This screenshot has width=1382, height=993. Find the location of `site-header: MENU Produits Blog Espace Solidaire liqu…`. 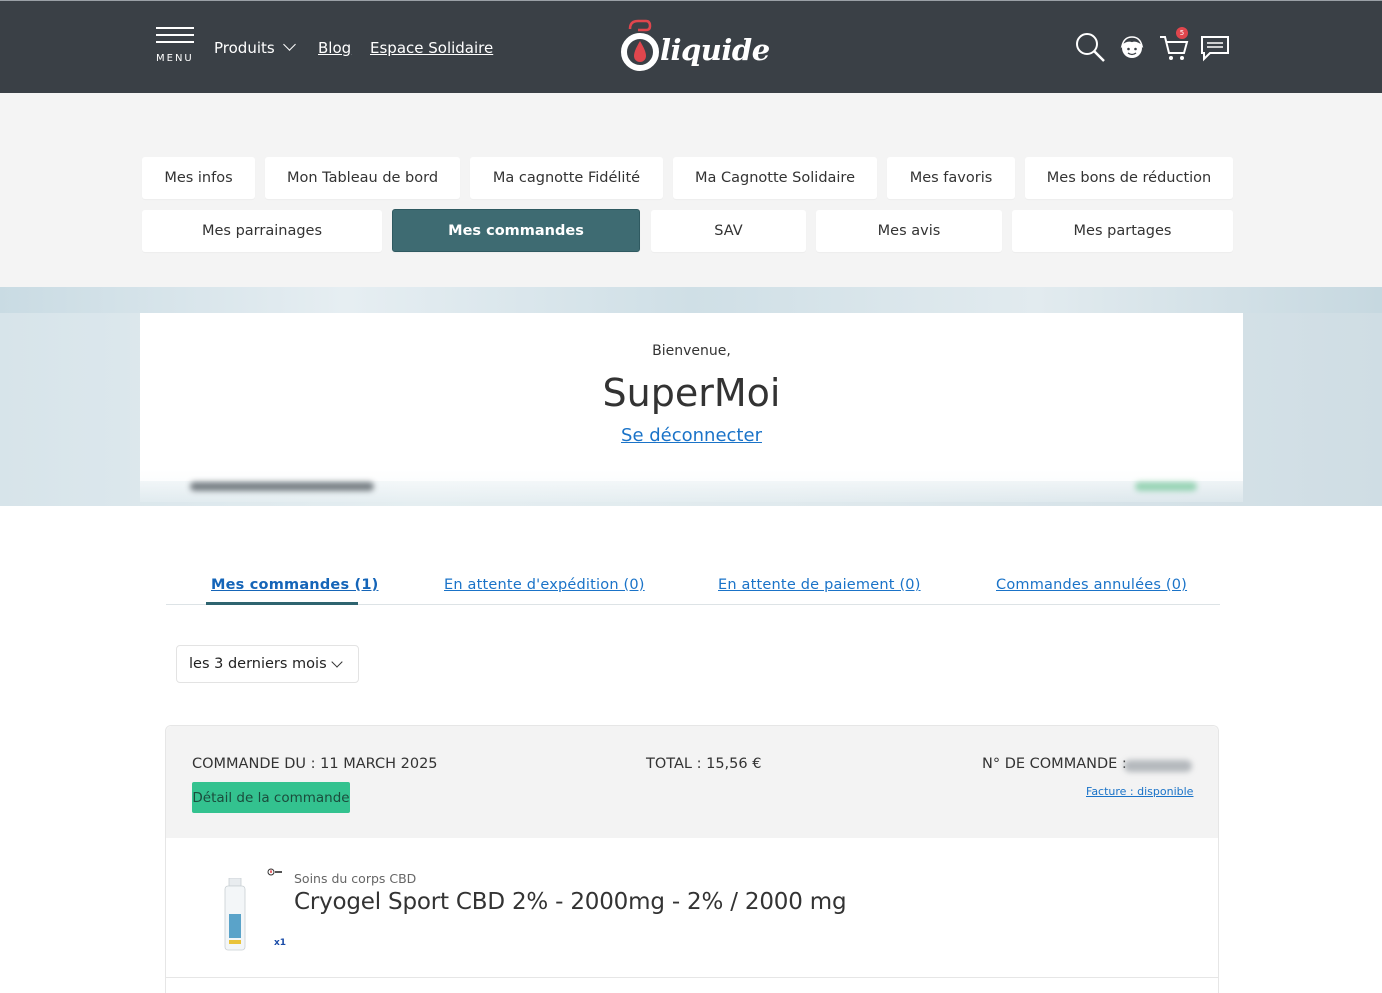

site-header: MENU Produits Blog Espace Solidaire liqu… is located at coordinates (691, 46).